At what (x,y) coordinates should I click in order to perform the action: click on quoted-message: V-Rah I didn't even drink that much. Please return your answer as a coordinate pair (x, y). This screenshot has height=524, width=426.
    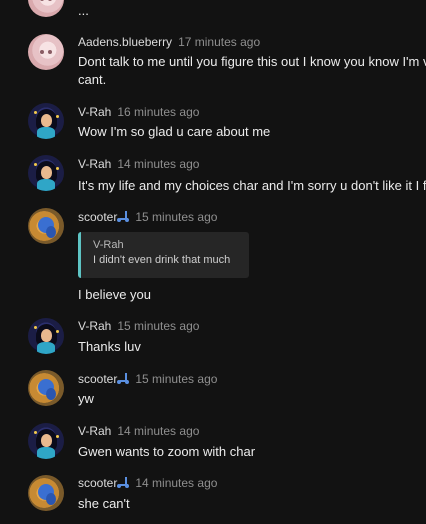
    Looking at the image, I should click on (163, 255).